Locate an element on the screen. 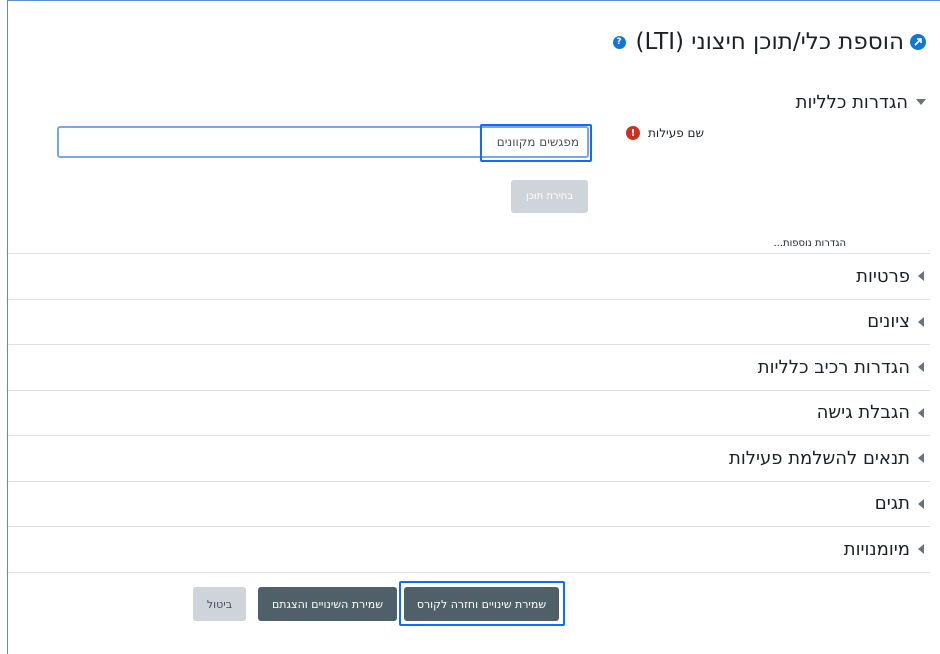  select-content-button: בחירת תוכן is located at coordinates (549, 196).